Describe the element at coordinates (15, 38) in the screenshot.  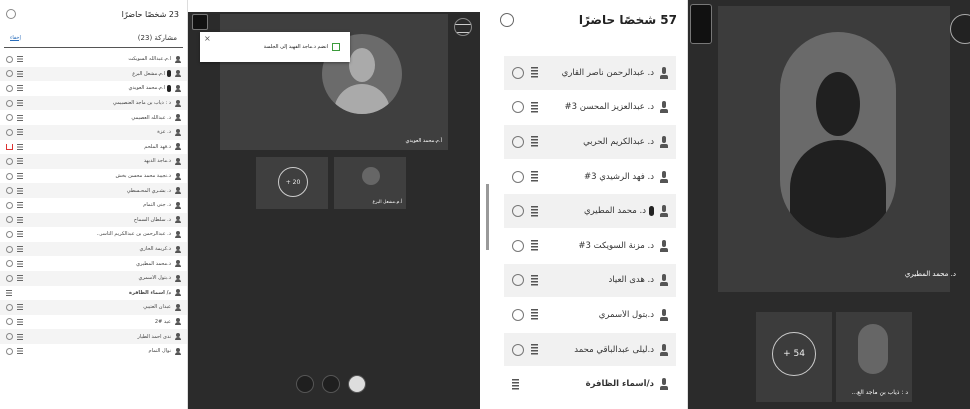
I see `hide-link: إخفاء` at that location.